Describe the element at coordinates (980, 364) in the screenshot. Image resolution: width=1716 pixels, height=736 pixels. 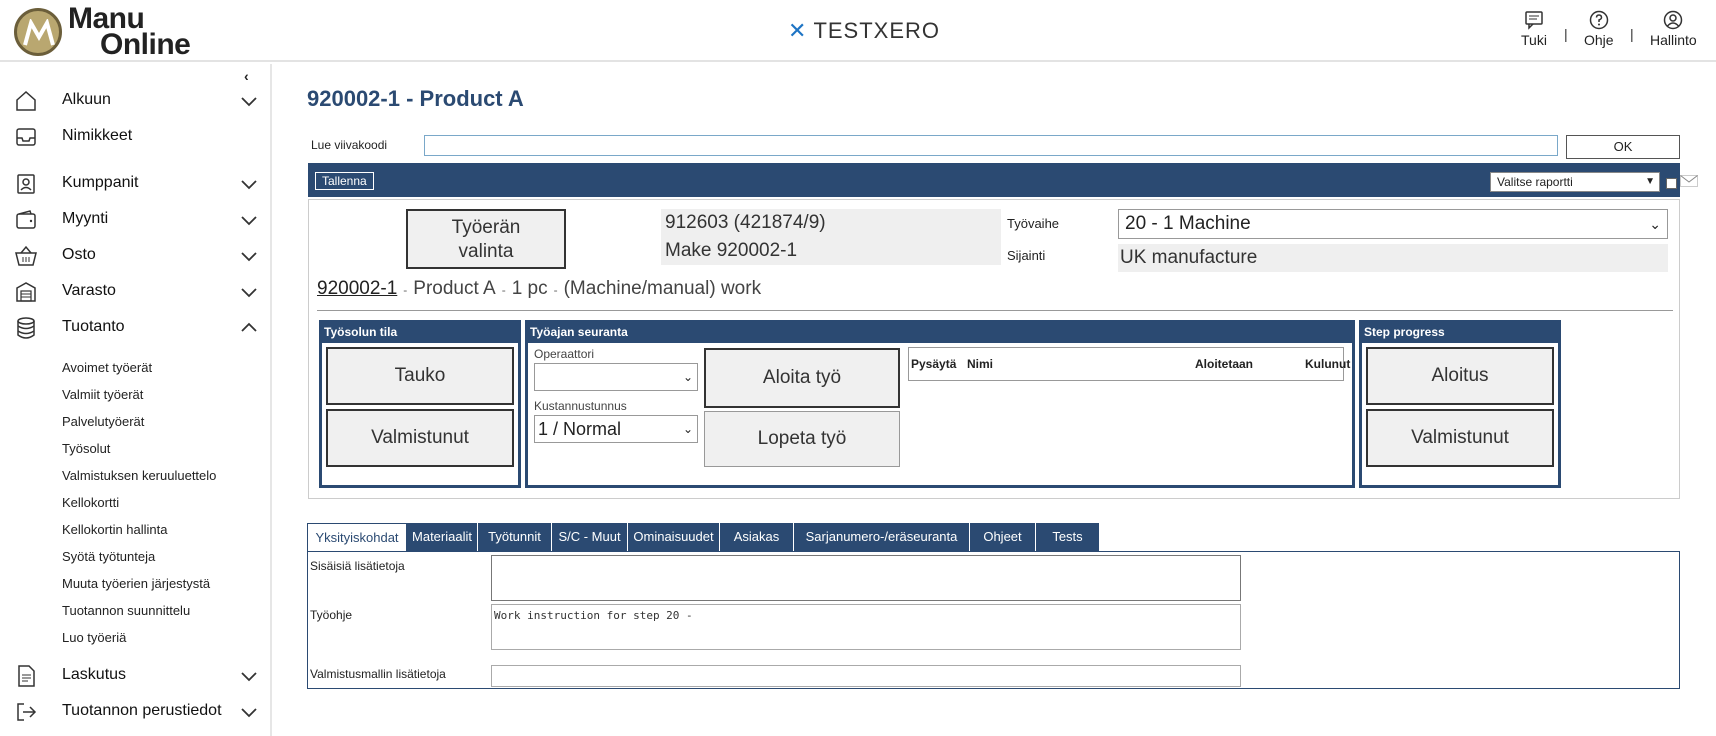
I see `column-header-name: Nimi` at that location.